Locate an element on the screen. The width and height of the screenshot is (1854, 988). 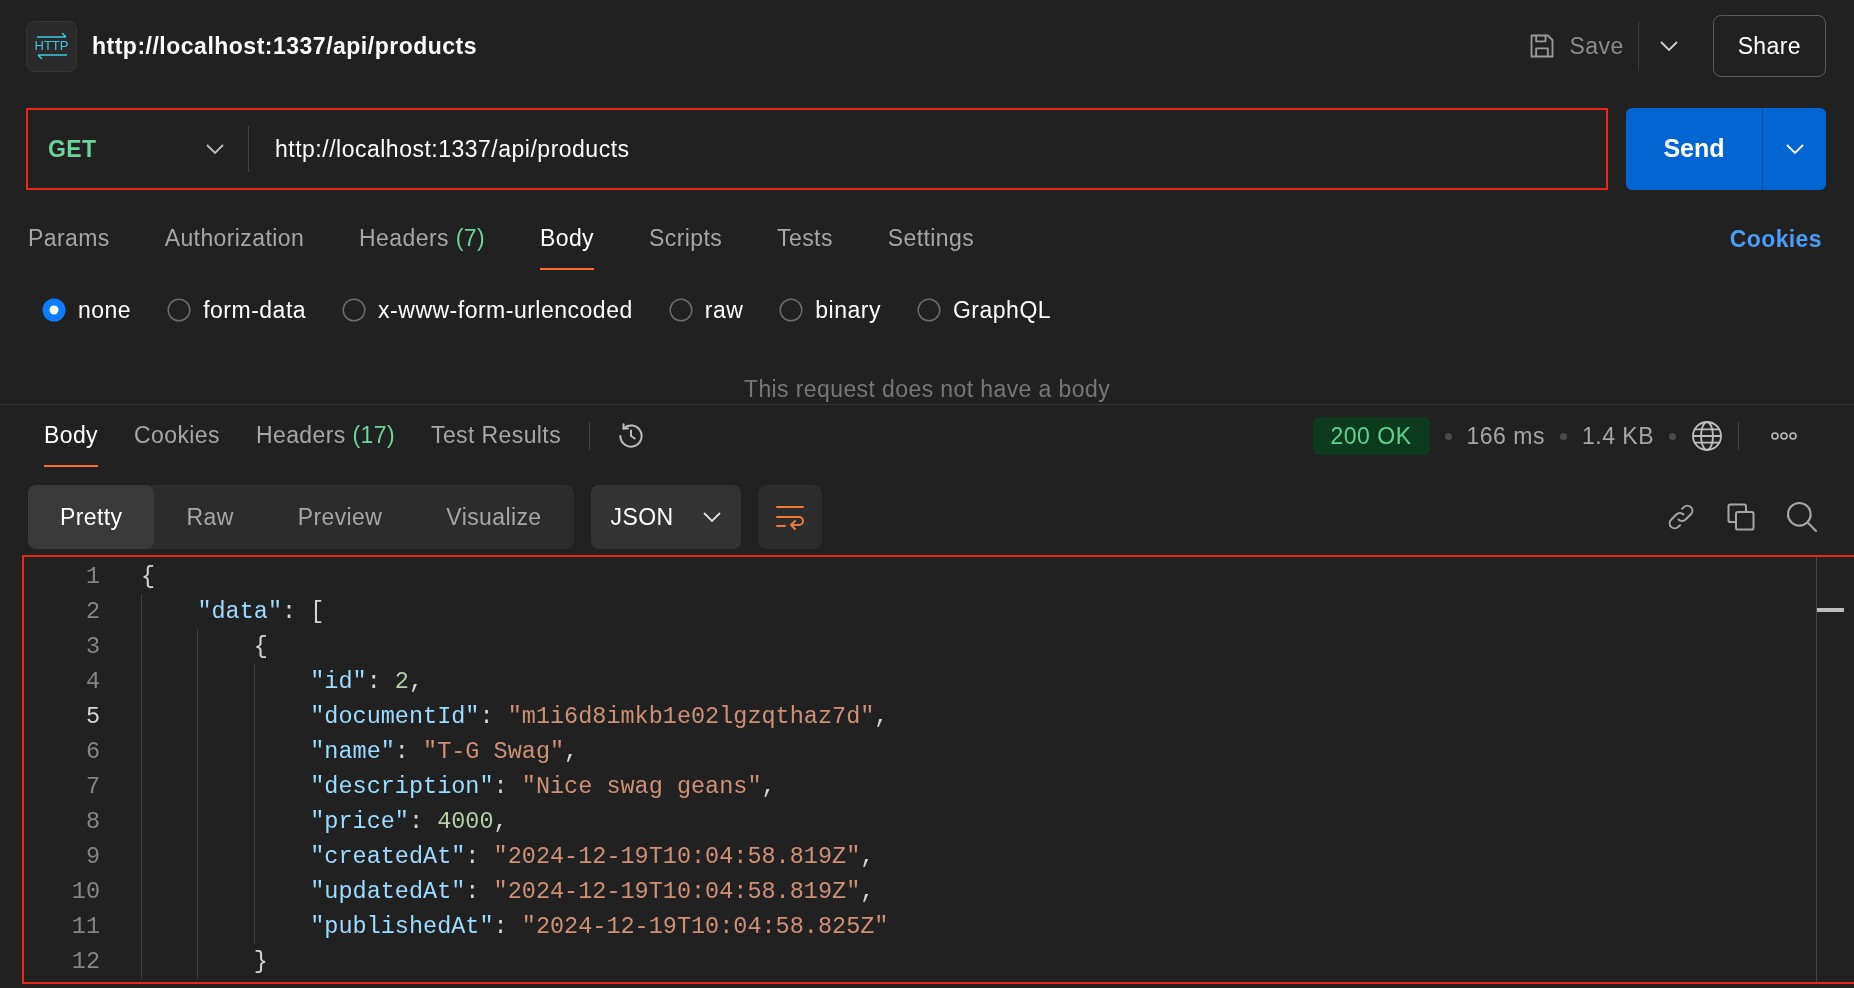
empty-body-message: This request does not have a body is located at coordinates (927, 389).